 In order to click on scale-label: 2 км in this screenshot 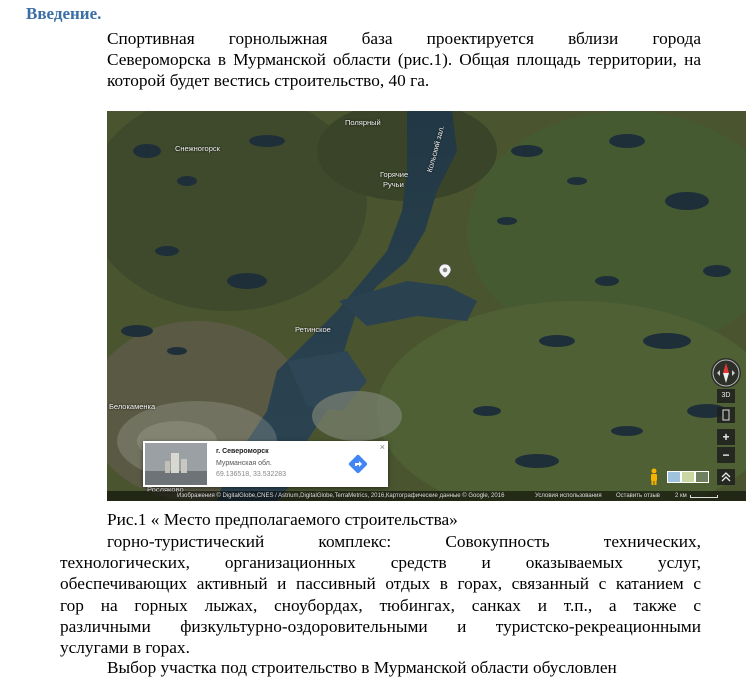, I will do `click(681, 496)`.